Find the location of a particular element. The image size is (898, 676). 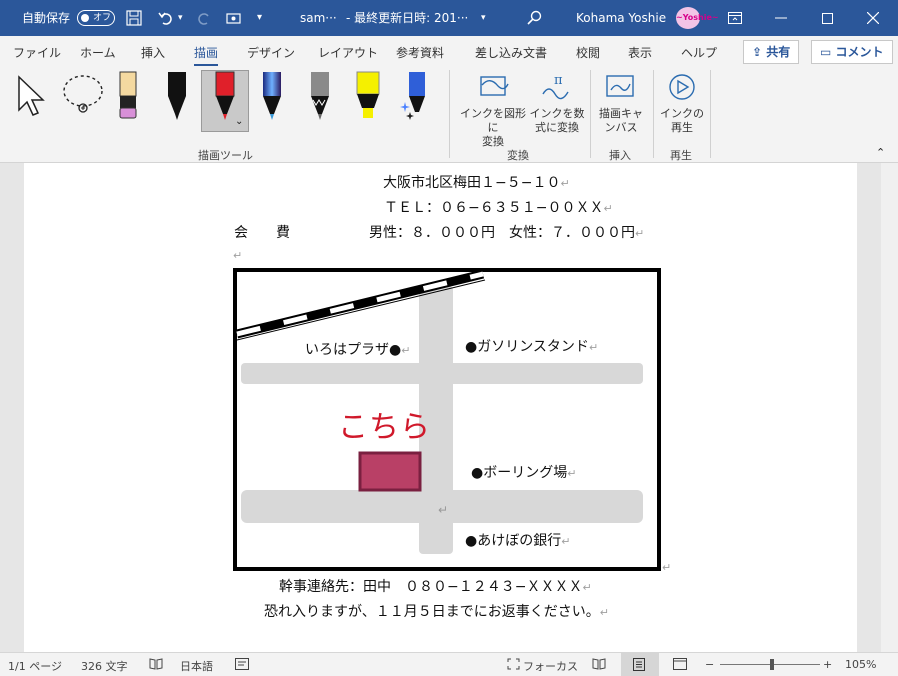

read-mode-icon is located at coordinates (599, 665).